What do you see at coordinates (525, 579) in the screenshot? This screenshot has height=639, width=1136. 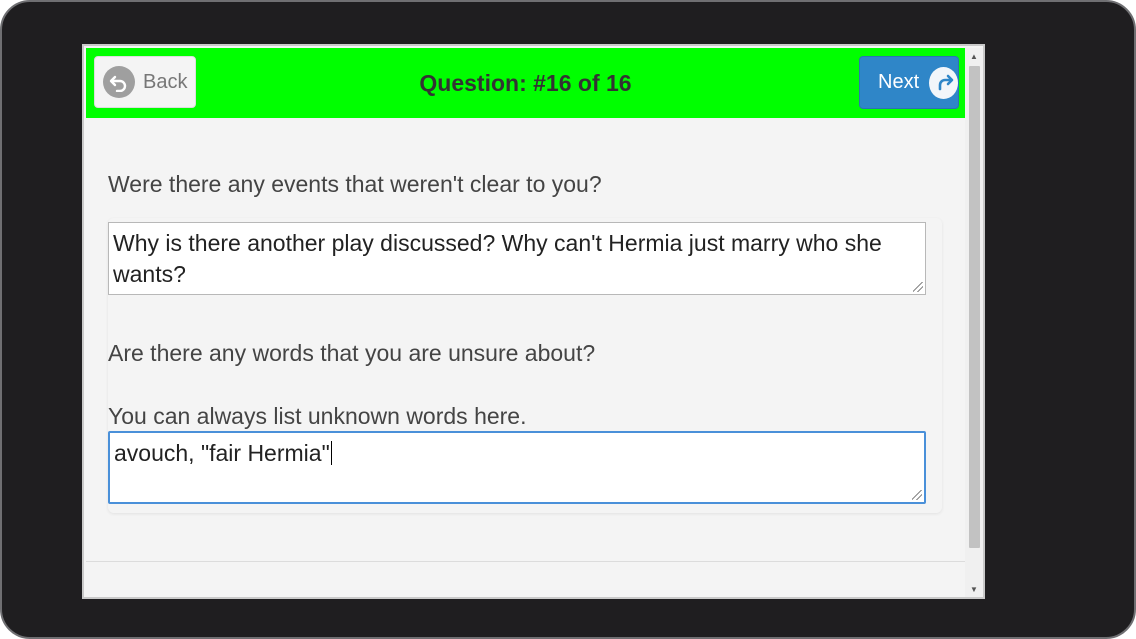 I see `footer-bar` at bounding box center [525, 579].